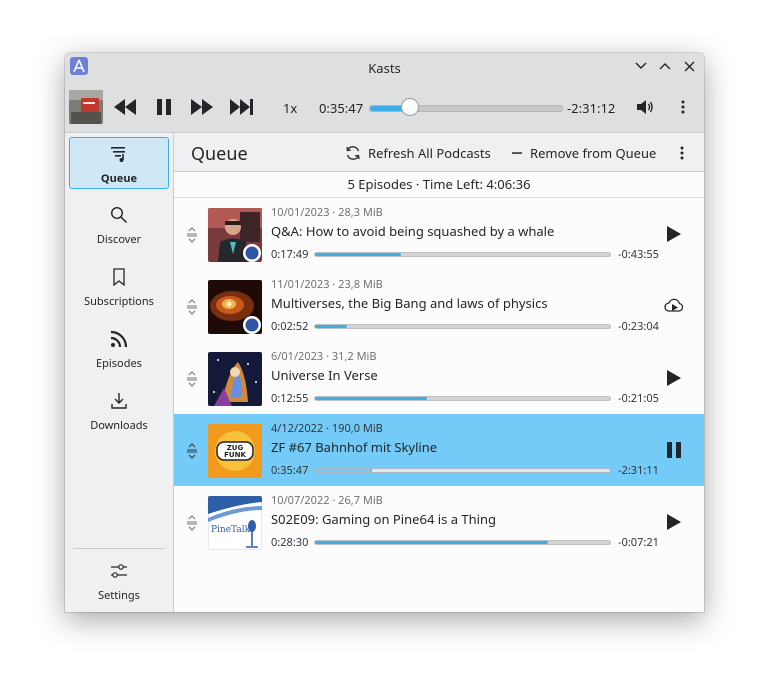 Image resolution: width=769 pixels, height=689 pixels. I want to click on playback-remaining: -2:31:12, so click(591, 108).